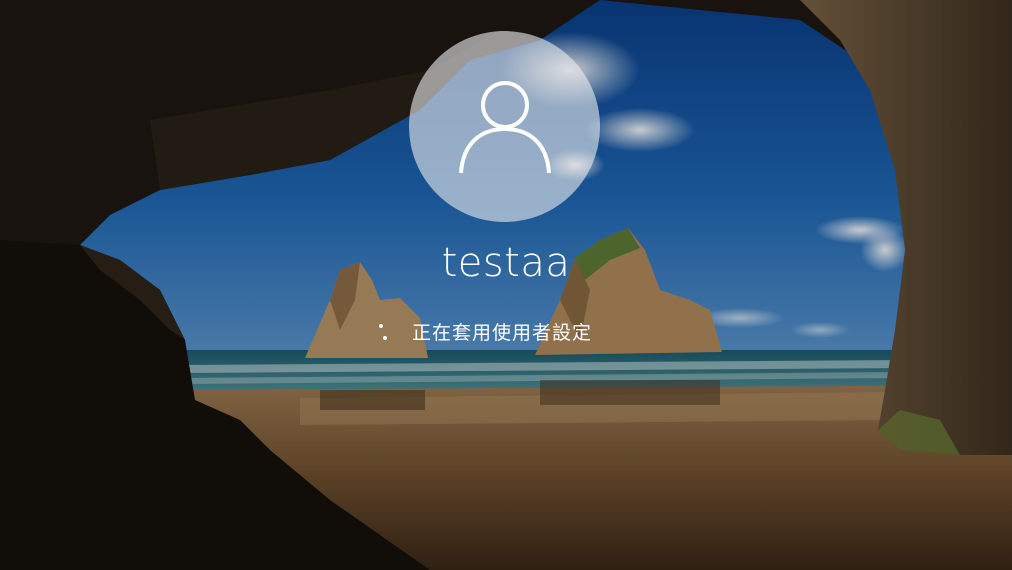 This screenshot has width=1012, height=570. I want to click on status-row: 正在套用使用者設定, so click(481, 331).